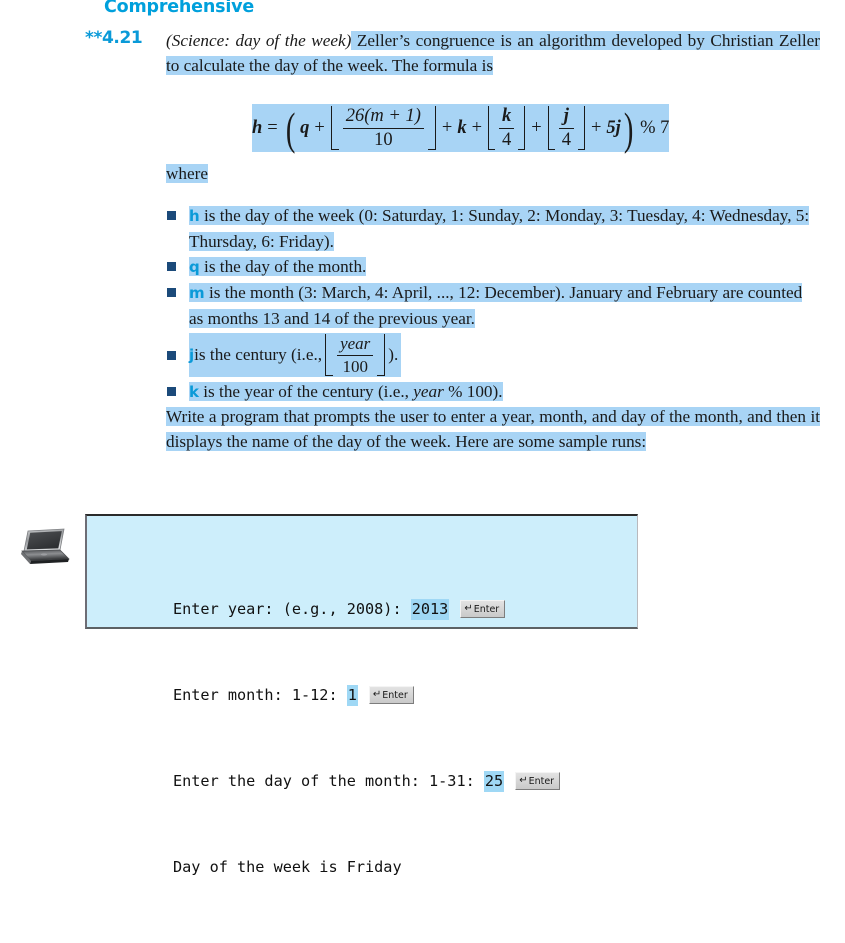 This screenshot has height=943, width=845. What do you see at coordinates (473, 391) in the screenshot?
I see `variable-description-k-after: % 100).` at bounding box center [473, 391].